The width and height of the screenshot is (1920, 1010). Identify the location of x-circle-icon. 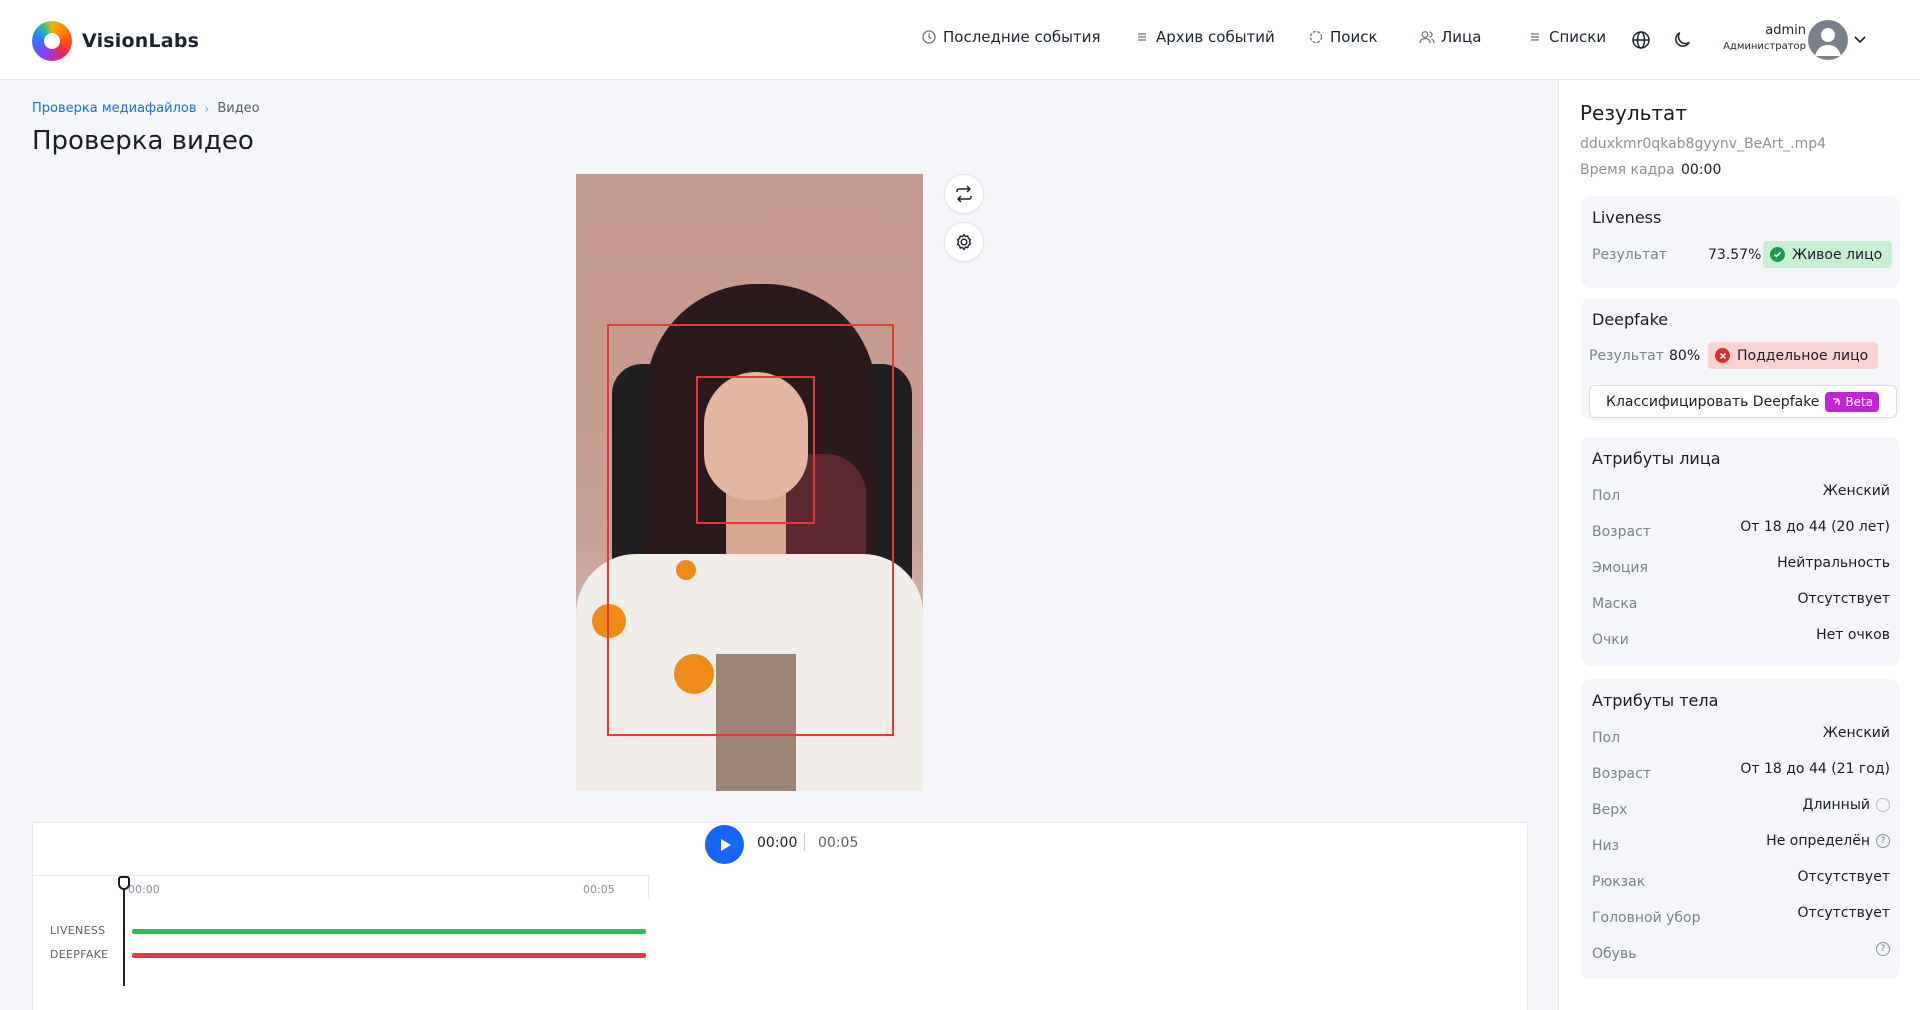
(1722, 355).